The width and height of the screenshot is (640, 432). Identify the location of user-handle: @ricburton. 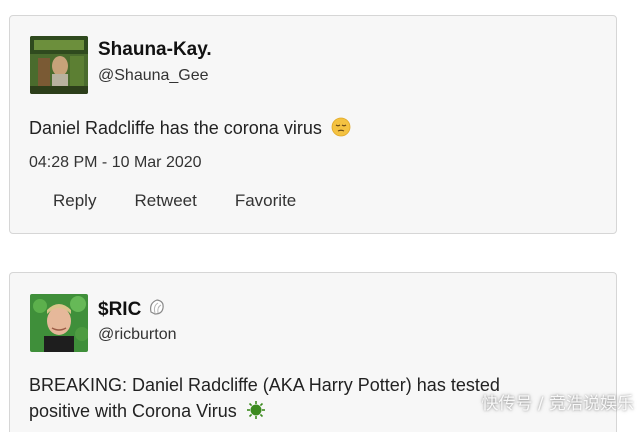
(137, 335).